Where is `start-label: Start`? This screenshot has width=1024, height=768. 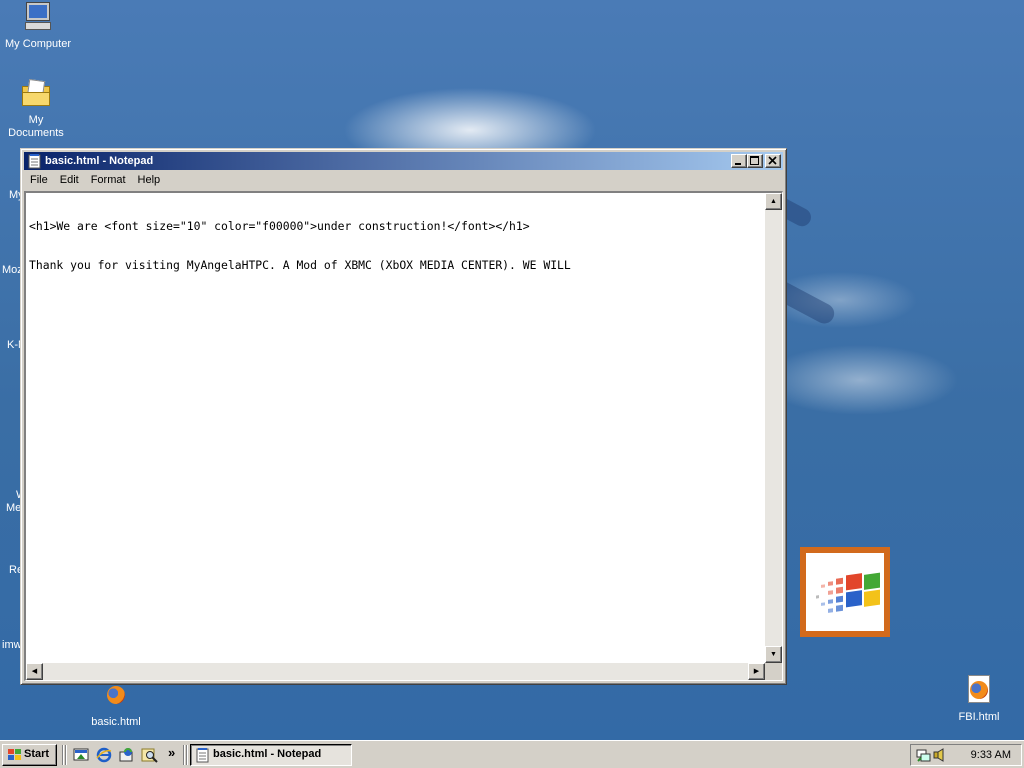
start-label: Start is located at coordinates (37, 754).